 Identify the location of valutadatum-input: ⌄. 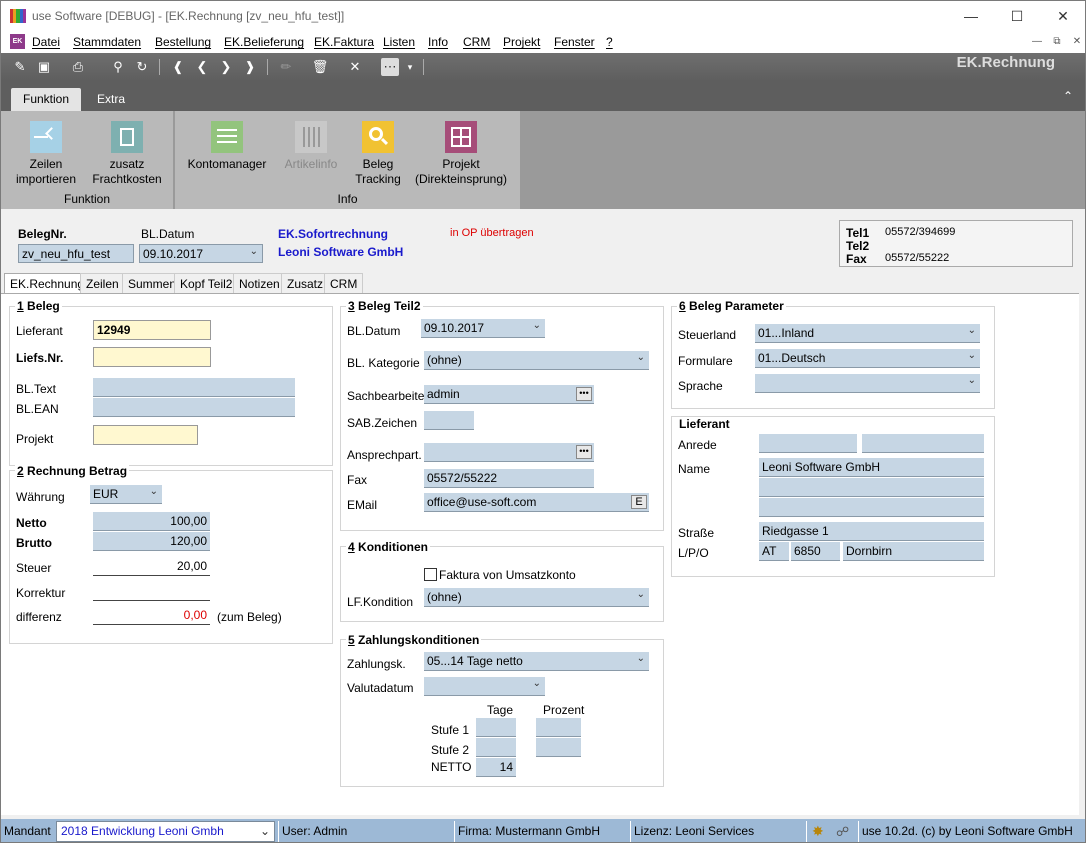
(484, 686).